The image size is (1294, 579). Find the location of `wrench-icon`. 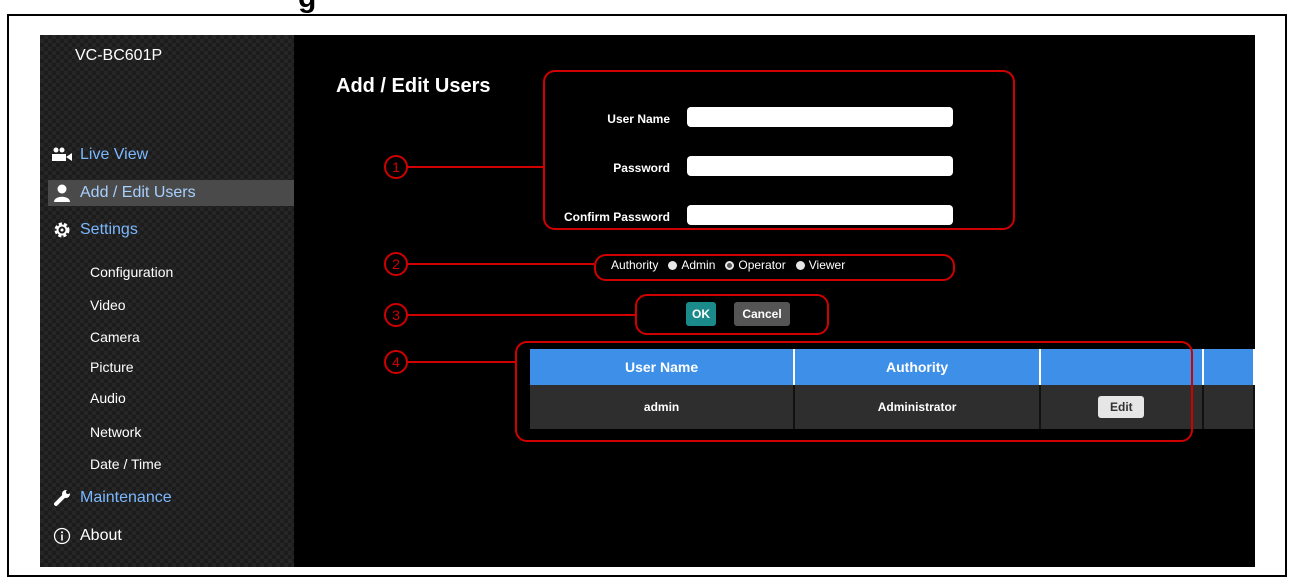

wrench-icon is located at coordinates (62, 498).